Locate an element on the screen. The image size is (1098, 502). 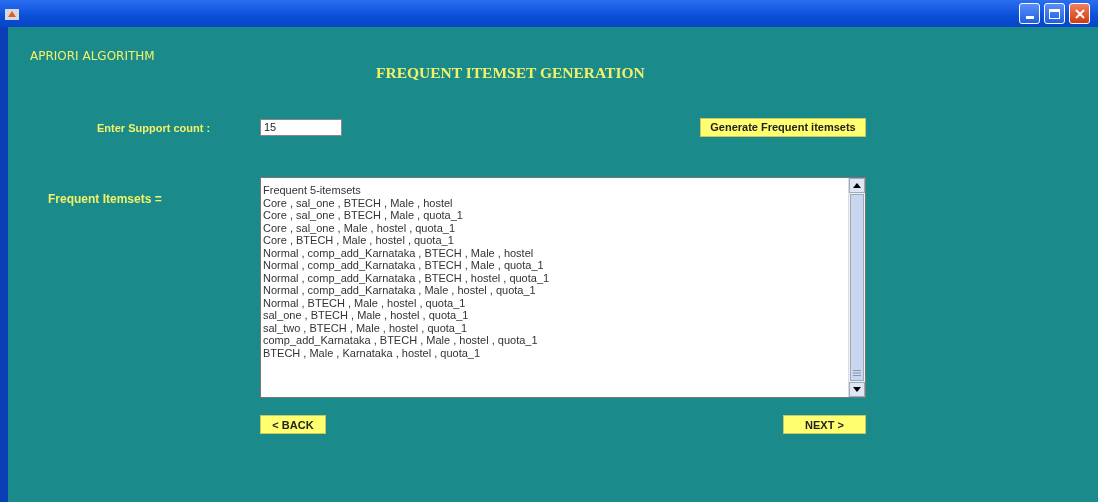
itemset-line: sal_one , BTECH , Male , hostel , quota_1 is located at coordinates (366, 315).